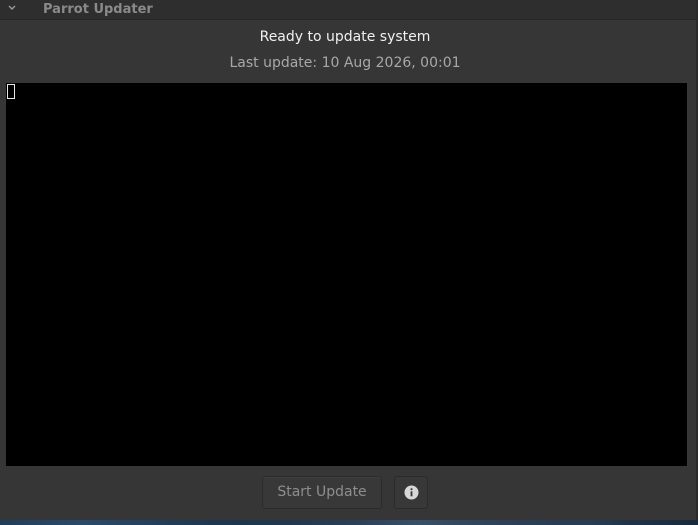 The width and height of the screenshot is (698, 525). I want to click on title-bar: Parrot Updater, so click(348, 10).